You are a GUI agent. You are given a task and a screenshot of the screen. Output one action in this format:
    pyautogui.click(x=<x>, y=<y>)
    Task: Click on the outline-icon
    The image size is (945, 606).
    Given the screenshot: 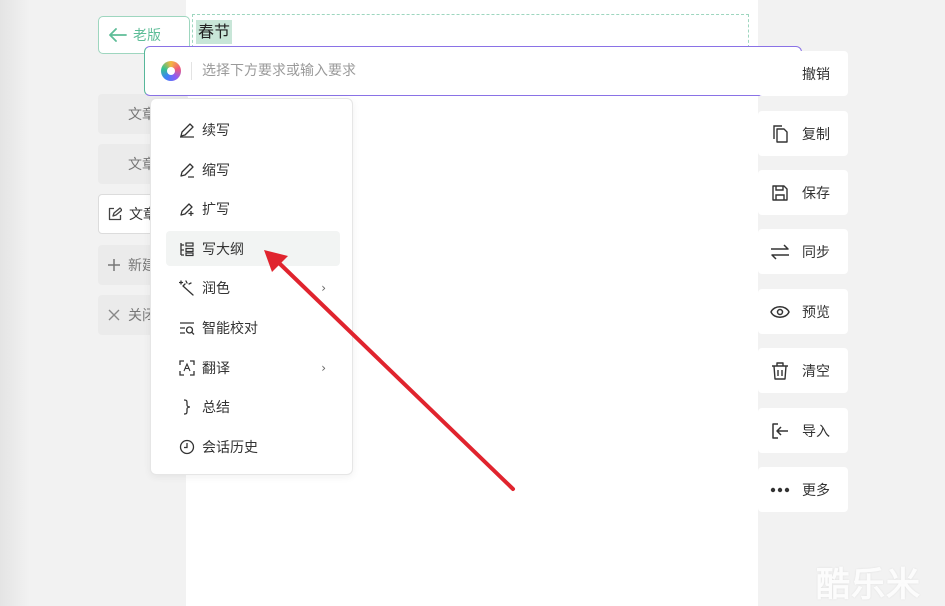 What is the action you would take?
    pyautogui.click(x=187, y=249)
    